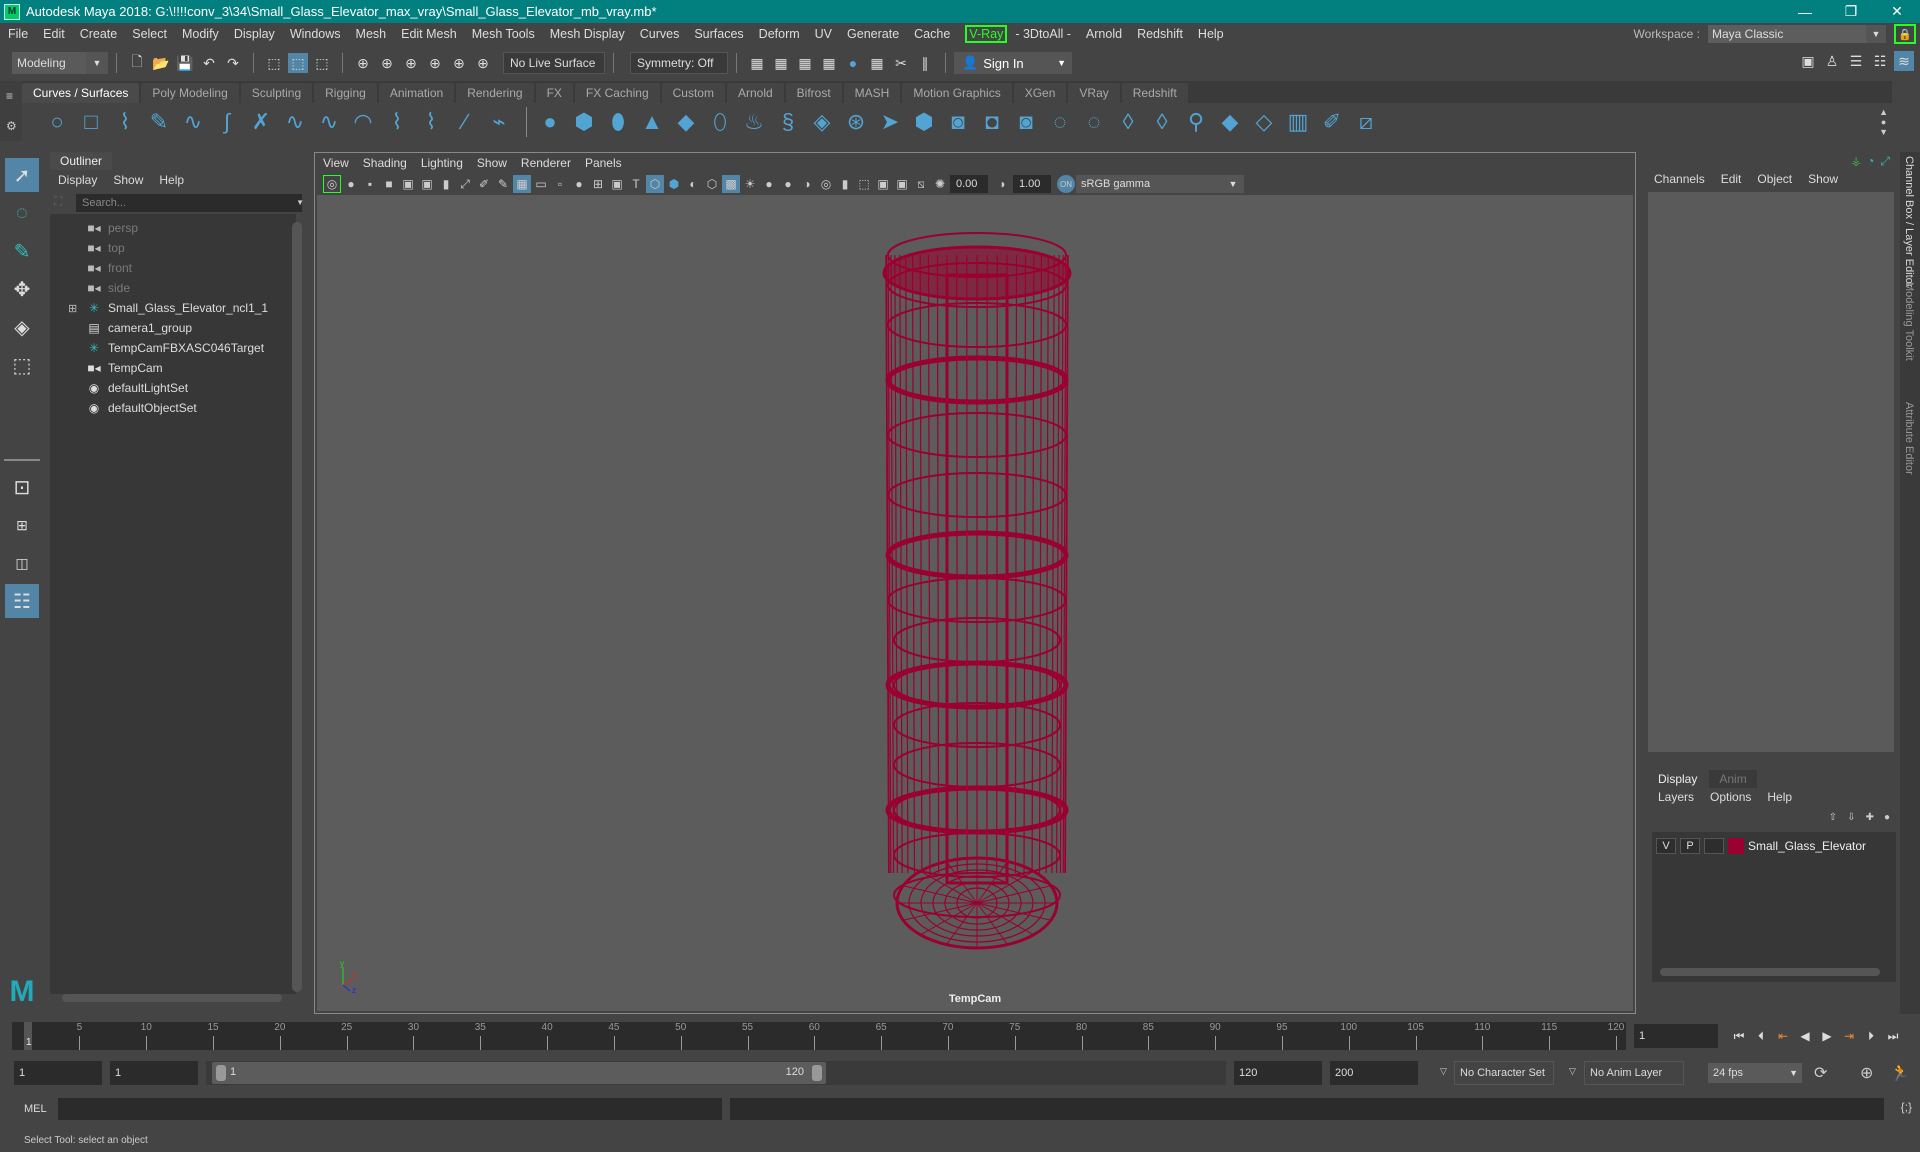  I want to click on outliner-item: ▤ camera1_group, so click(170, 328).